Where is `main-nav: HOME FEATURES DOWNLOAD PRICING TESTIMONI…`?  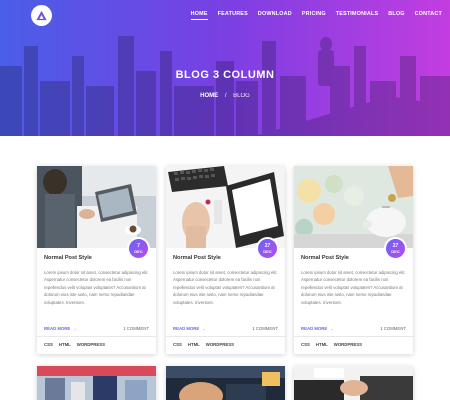
main-nav: HOME FEATURES DOWNLOAD PRICING TESTIMONI… is located at coordinates (311, 15).